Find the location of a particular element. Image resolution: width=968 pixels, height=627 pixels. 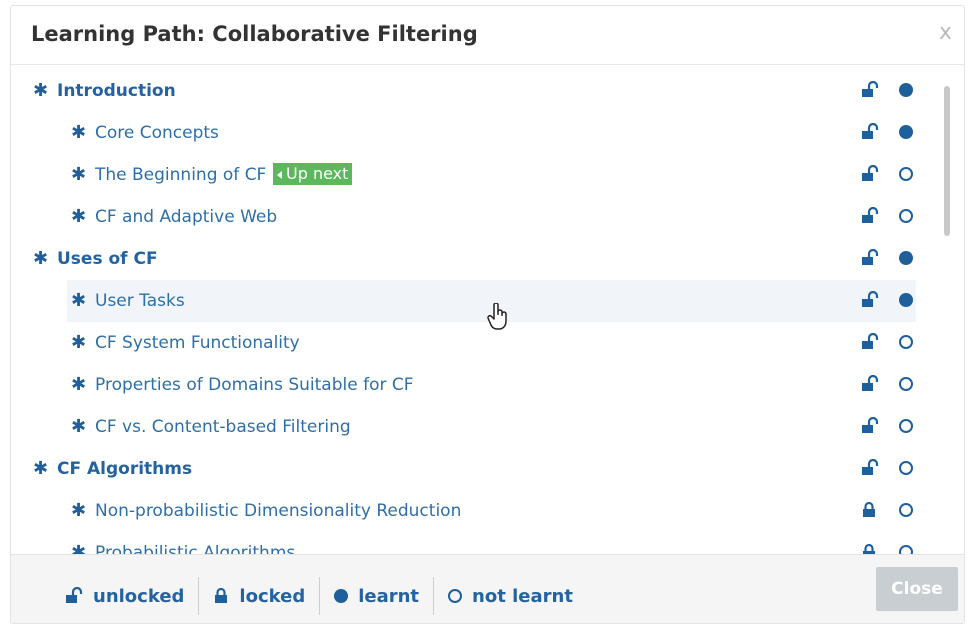

topic-label: CF vs. Content-based Filtering is located at coordinates (223, 427).